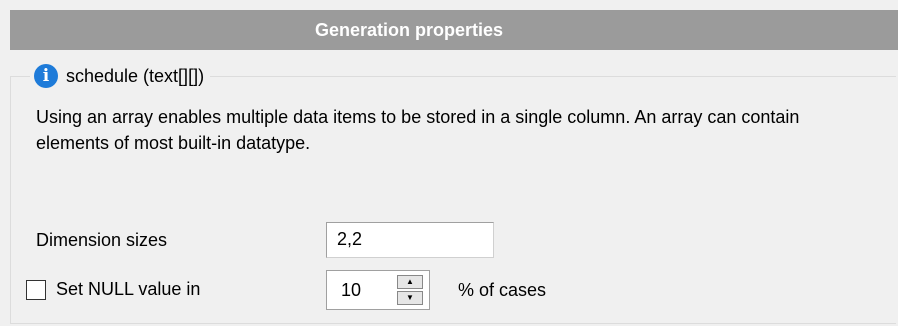 This screenshot has height=326, width=898. What do you see at coordinates (128, 289) in the screenshot?
I see `set-null-label: Set NULL value in` at bounding box center [128, 289].